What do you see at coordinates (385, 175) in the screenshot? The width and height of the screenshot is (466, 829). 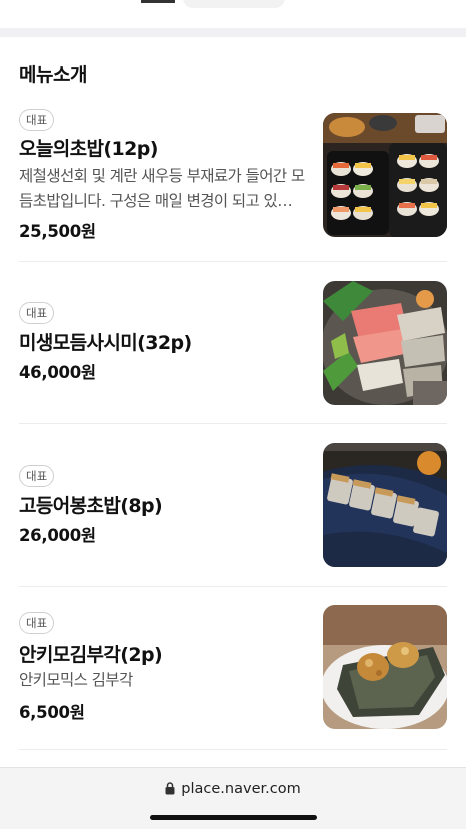 I see `sushi-platter-photo` at bounding box center [385, 175].